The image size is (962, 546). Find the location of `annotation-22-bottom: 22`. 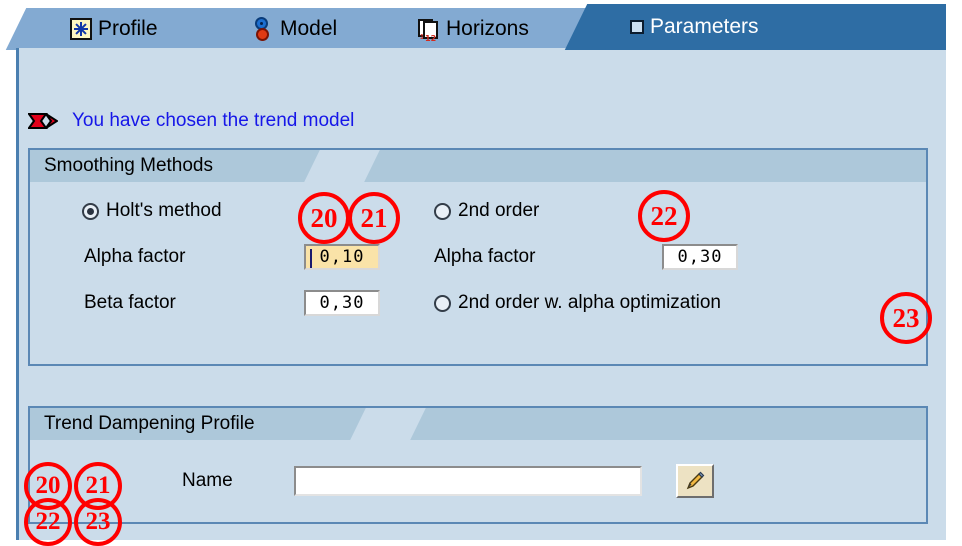

annotation-22-bottom: 22 is located at coordinates (48, 522).